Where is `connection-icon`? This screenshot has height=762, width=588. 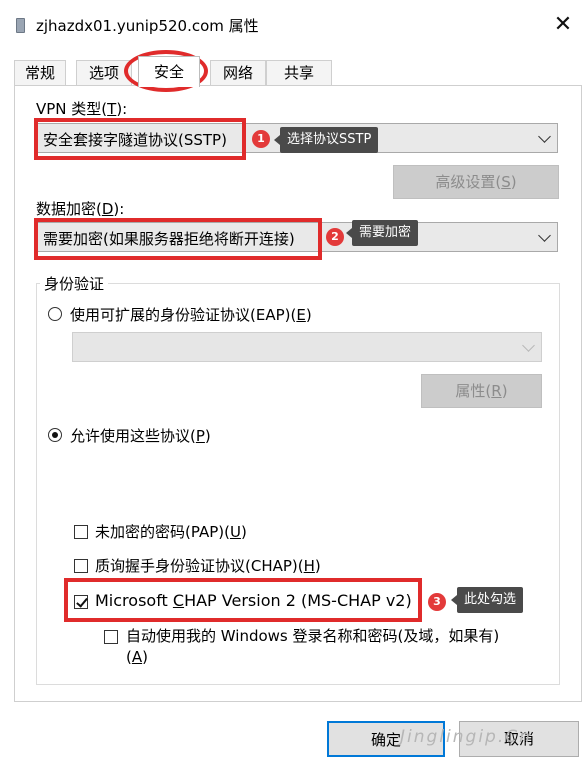
connection-icon is located at coordinates (20, 25).